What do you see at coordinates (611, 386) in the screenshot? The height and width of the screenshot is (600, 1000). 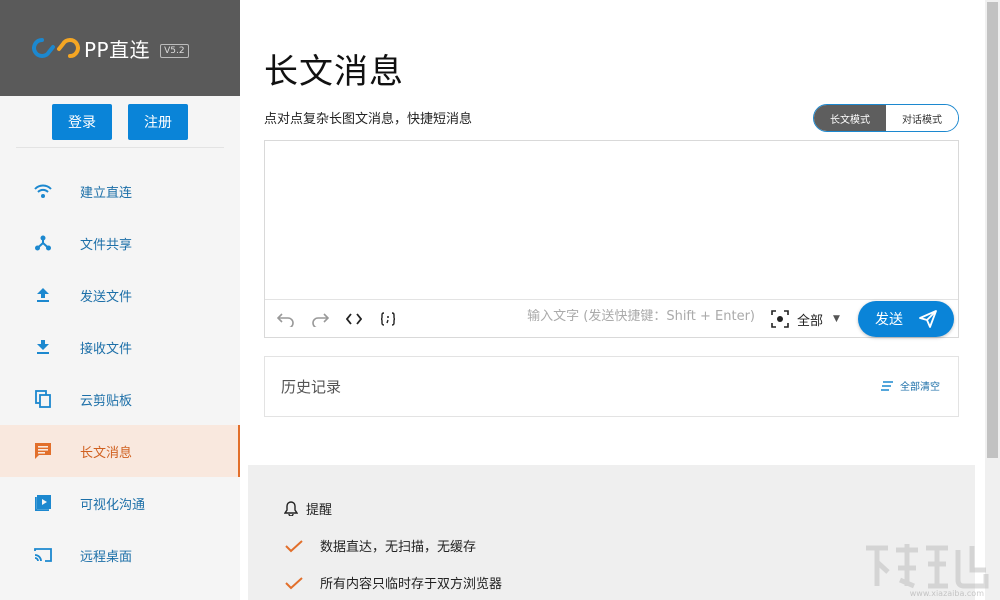 I see `history-panel: 历史记录 全部清空` at bounding box center [611, 386].